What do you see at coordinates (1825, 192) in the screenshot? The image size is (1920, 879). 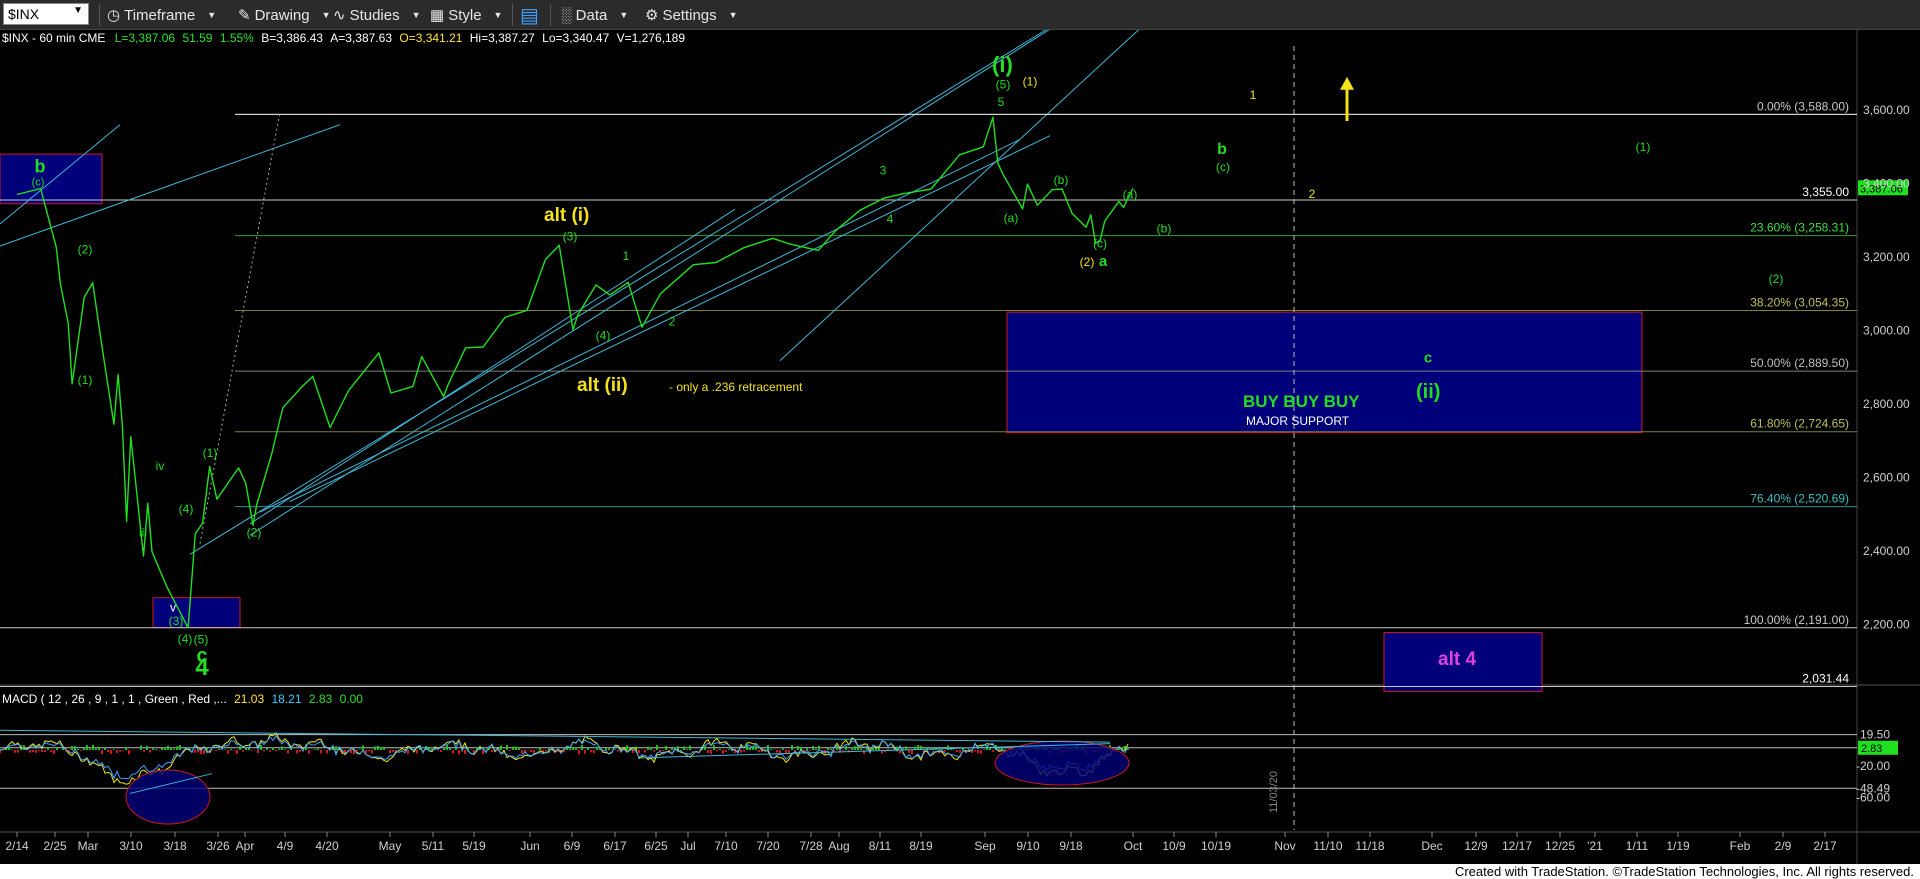 I see `fib-label: 3,355.00` at bounding box center [1825, 192].